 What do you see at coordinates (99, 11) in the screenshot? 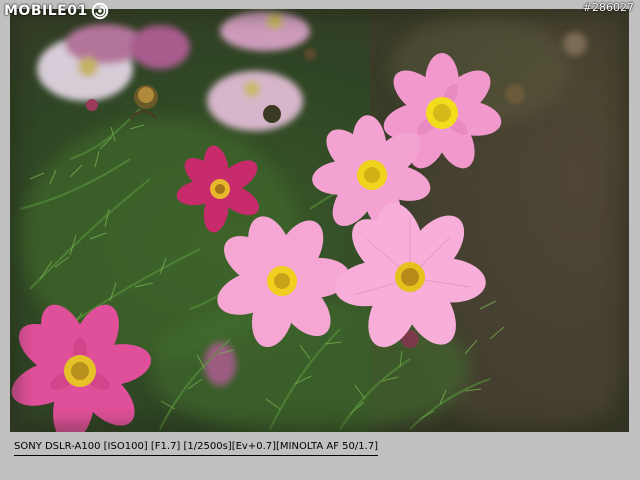
I see `logo-swirl-icon` at bounding box center [99, 11].